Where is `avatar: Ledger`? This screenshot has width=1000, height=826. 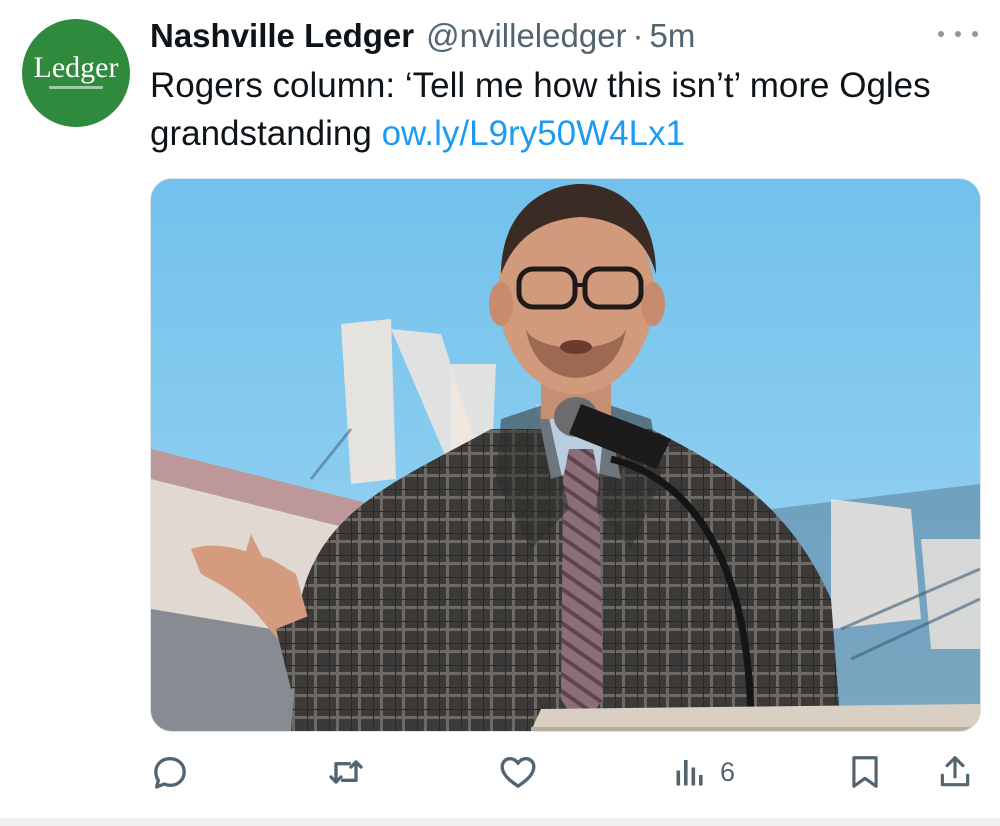
avatar: Ledger is located at coordinates (76, 73).